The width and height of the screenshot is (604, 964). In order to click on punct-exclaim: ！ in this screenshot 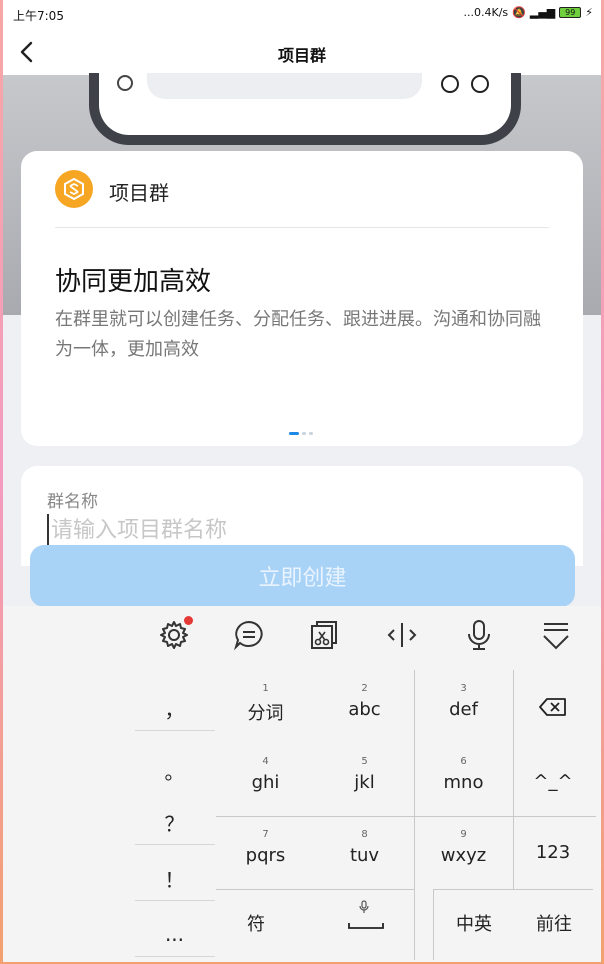, I will do `click(174, 878)`.